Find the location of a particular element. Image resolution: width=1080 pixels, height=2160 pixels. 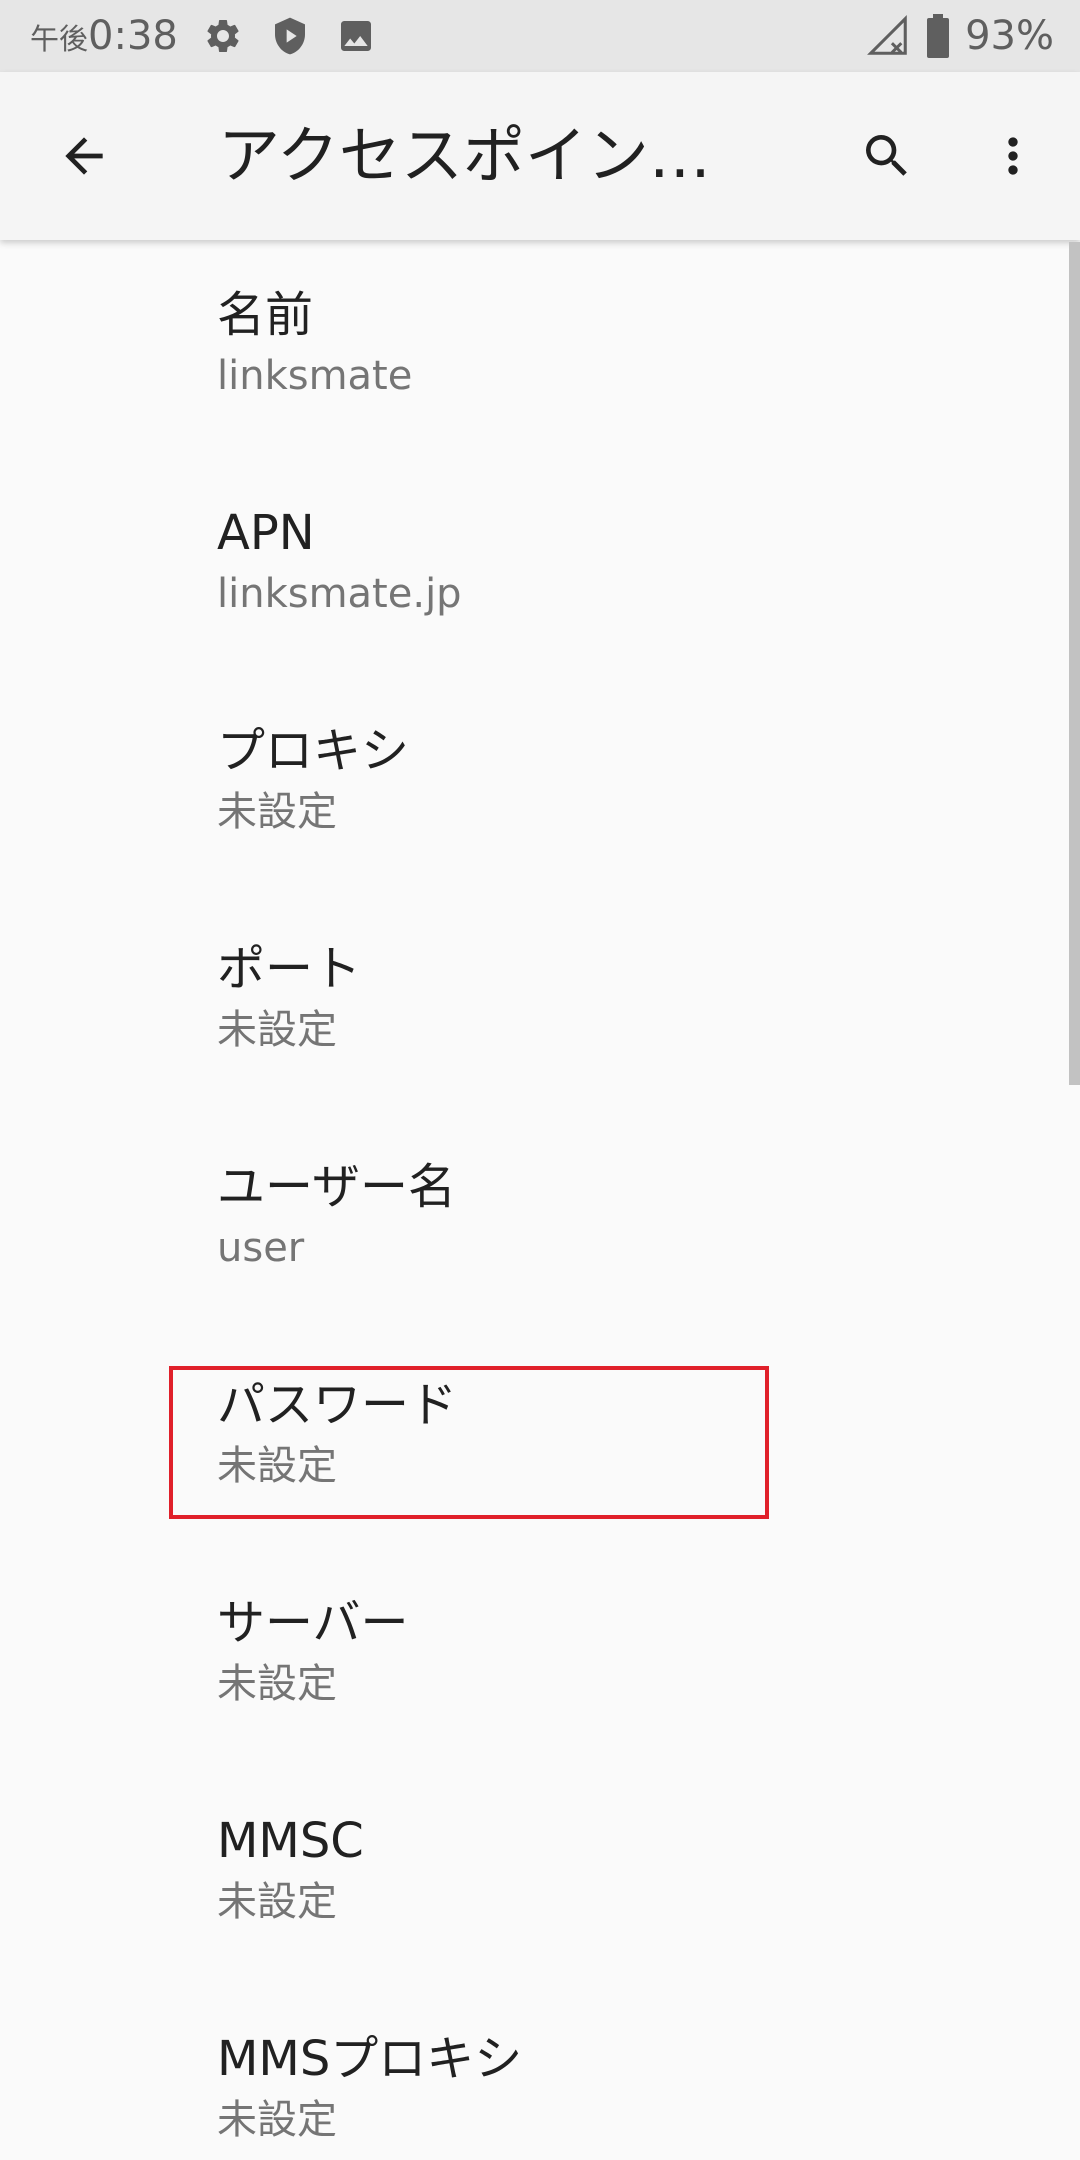

pref-title: 名前 is located at coordinates (265, 315).